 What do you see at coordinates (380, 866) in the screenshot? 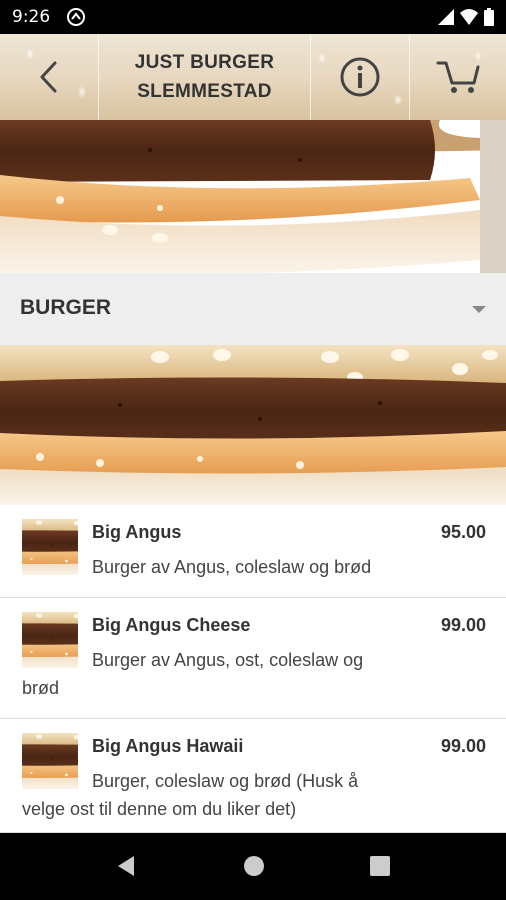
I see `recents-nav-icon` at bounding box center [380, 866].